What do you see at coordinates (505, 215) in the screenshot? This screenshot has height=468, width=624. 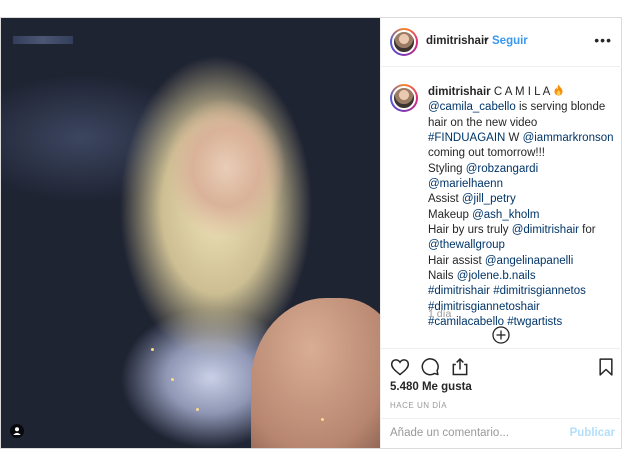 I see `mention-link: @ash_kholm` at bounding box center [505, 215].